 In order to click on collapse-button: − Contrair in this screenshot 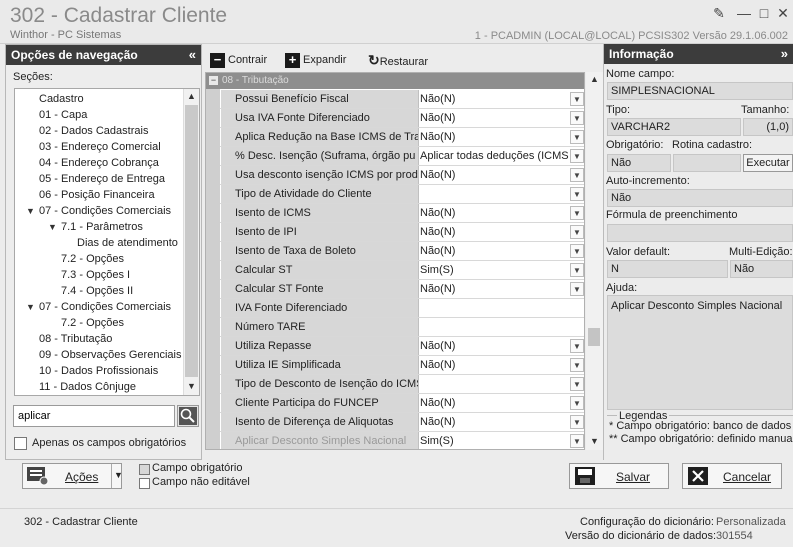, I will do `click(238, 60)`.